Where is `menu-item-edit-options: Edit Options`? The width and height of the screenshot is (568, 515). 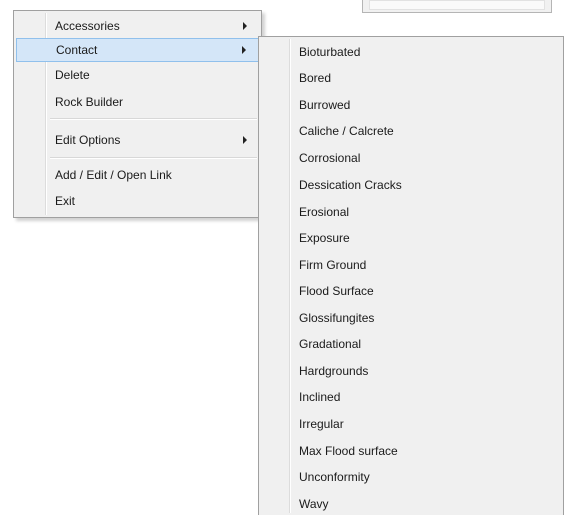 menu-item-edit-options: Edit Options is located at coordinates (137, 140).